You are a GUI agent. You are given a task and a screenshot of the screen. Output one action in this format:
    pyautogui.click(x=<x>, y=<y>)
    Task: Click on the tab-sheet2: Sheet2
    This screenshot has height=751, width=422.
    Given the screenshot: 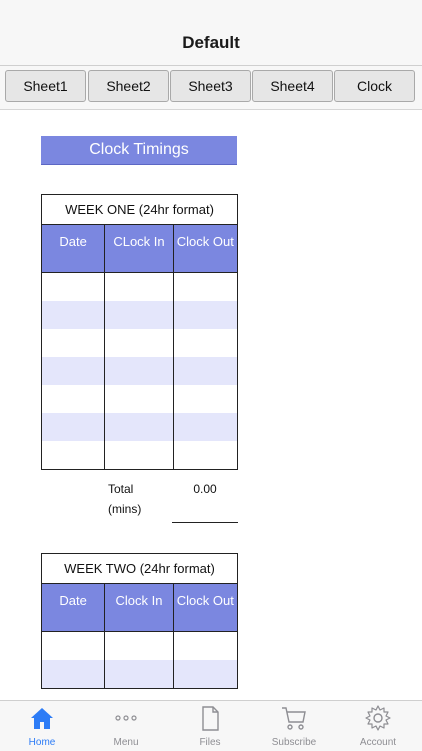 What is the action you would take?
    pyautogui.click(x=128, y=86)
    